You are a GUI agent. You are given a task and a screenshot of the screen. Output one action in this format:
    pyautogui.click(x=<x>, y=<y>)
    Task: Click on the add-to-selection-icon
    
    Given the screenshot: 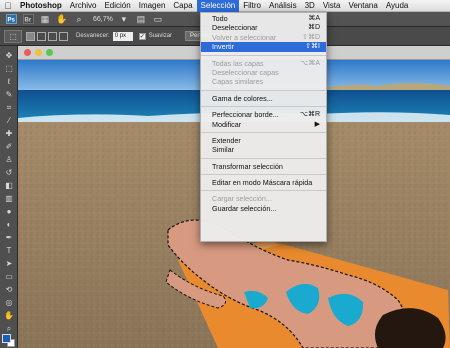 What is the action you would take?
    pyautogui.click(x=41, y=36)
    